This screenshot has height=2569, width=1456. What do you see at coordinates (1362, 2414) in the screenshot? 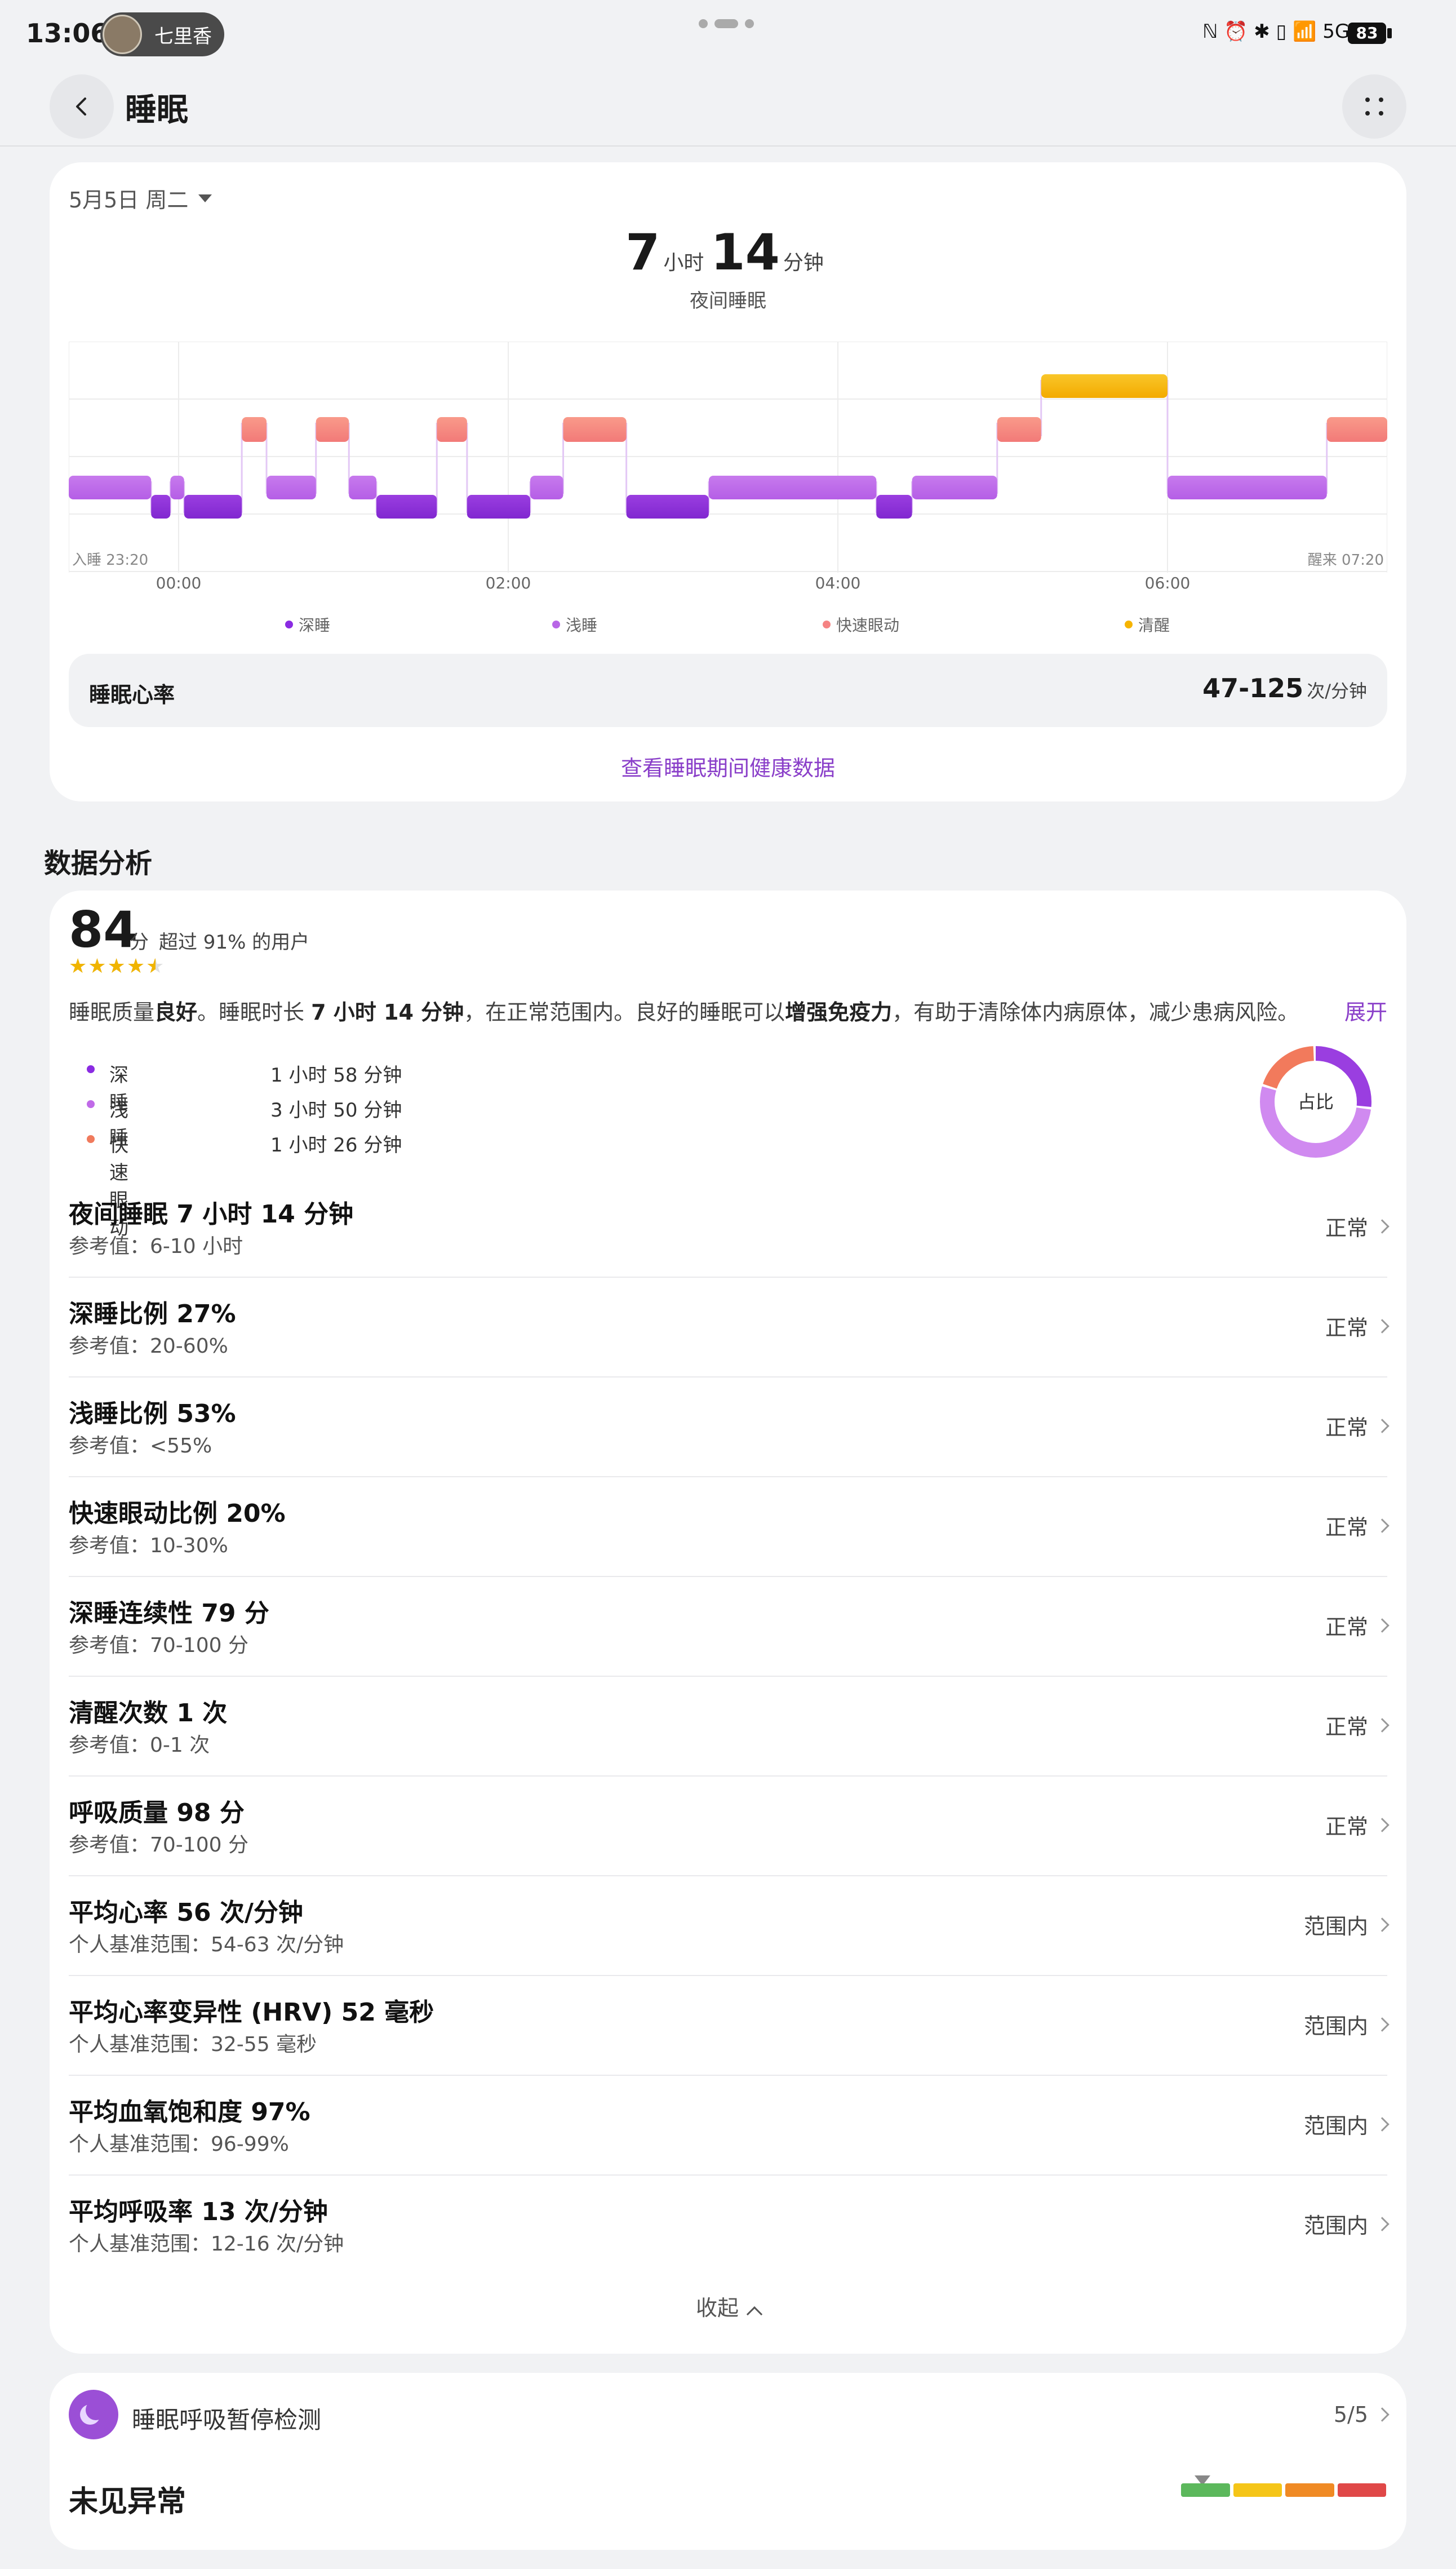
I see `apnea-count: 5/5` at bounding box center [1362, 2414].